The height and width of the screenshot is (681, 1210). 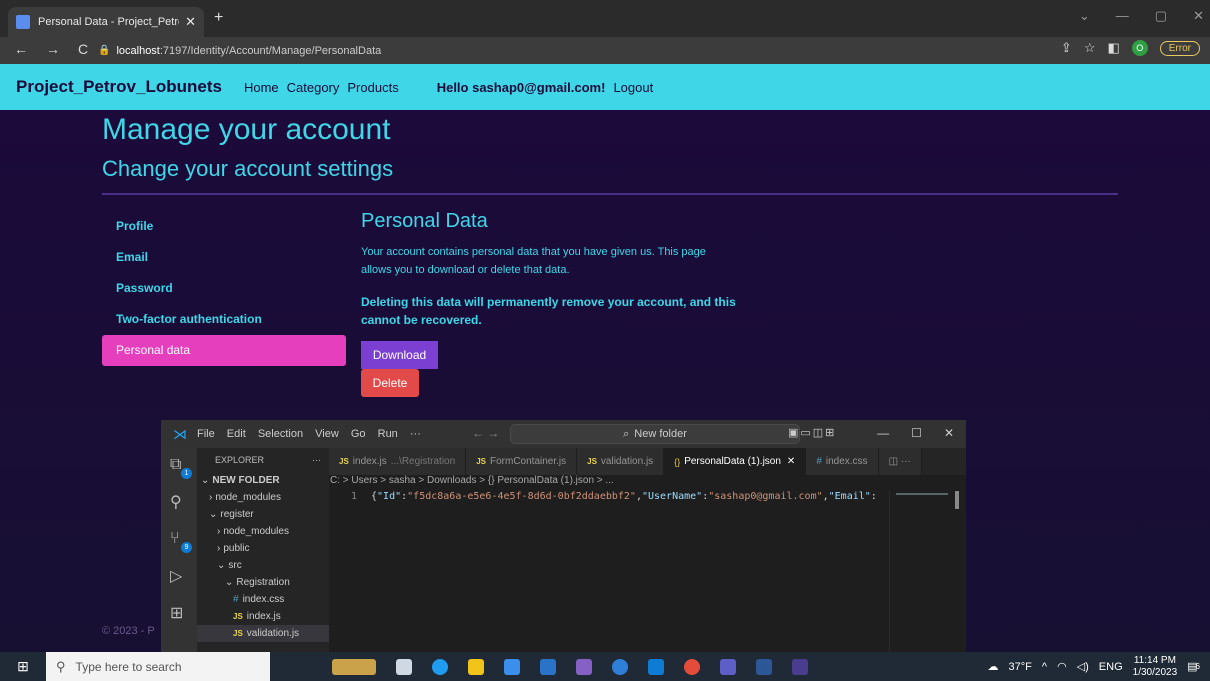 What do you see at coordinates (280, 434) in the screenshot?
I see `menu-selection: Selection` at bounding box center [280, 434].